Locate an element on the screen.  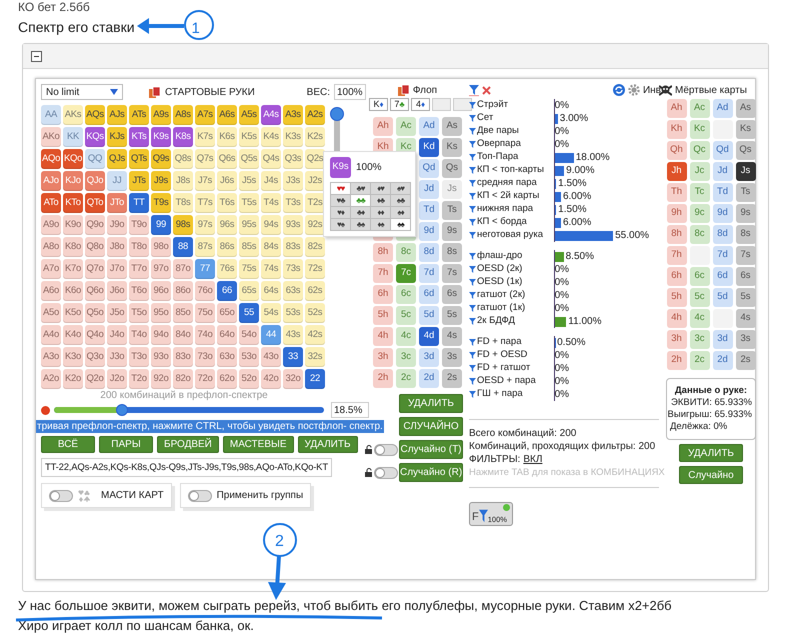
hand-cell: 55 is located at coordinates (249, 313).